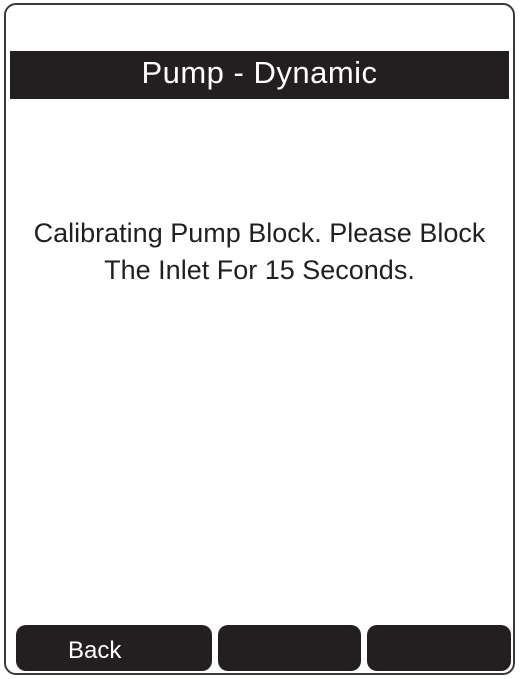 Image resolution: width=521 pixels, height=679 pixels. I want to click on softkey-bar: Back, so click(264, 648).